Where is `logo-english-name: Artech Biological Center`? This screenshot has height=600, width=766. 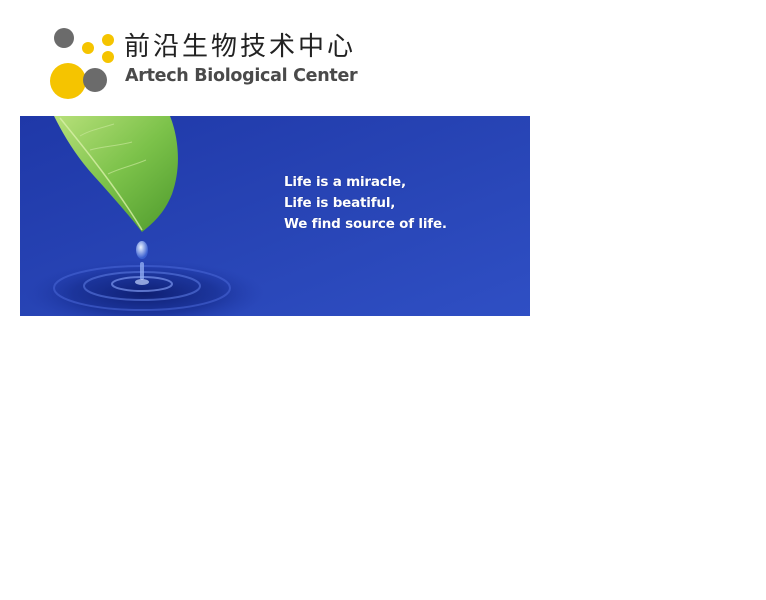 logo-english-name: Artech Biological Center is located at coordinates (241, 76).